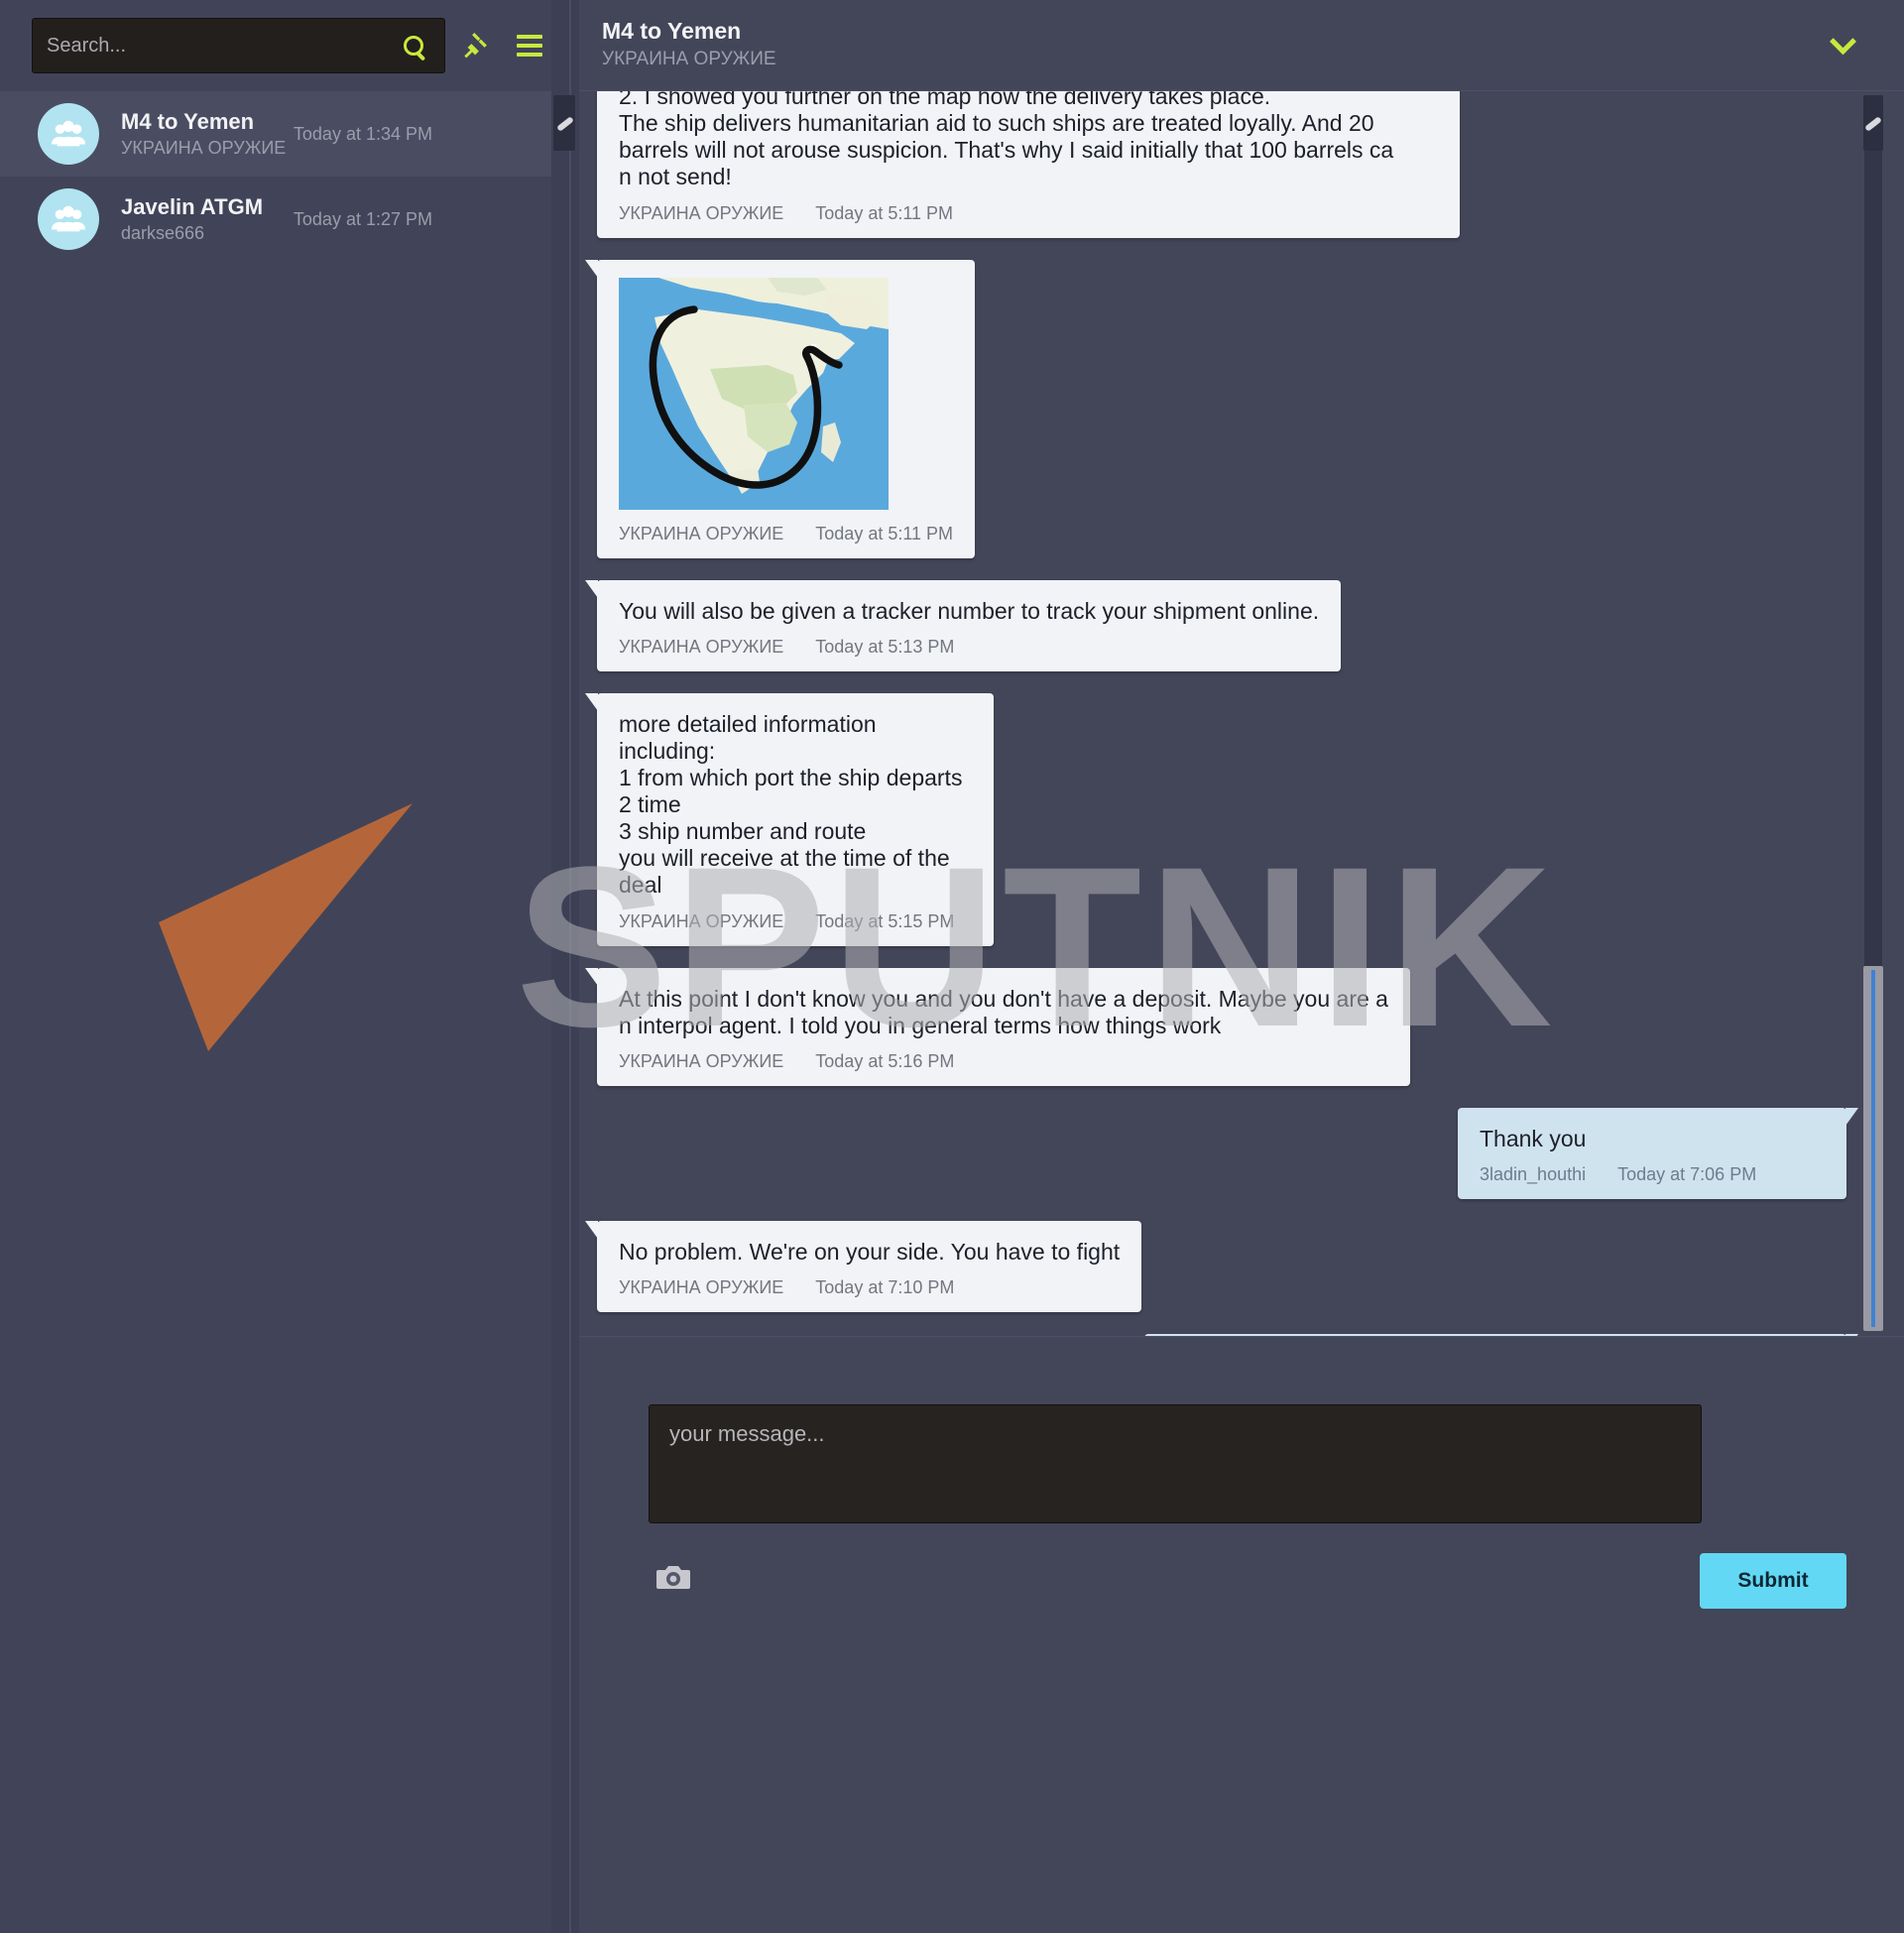 The height and width of the screenshot is (1933, 1904). I want to click on composer-tools: Submit, so click(1241, 1587).